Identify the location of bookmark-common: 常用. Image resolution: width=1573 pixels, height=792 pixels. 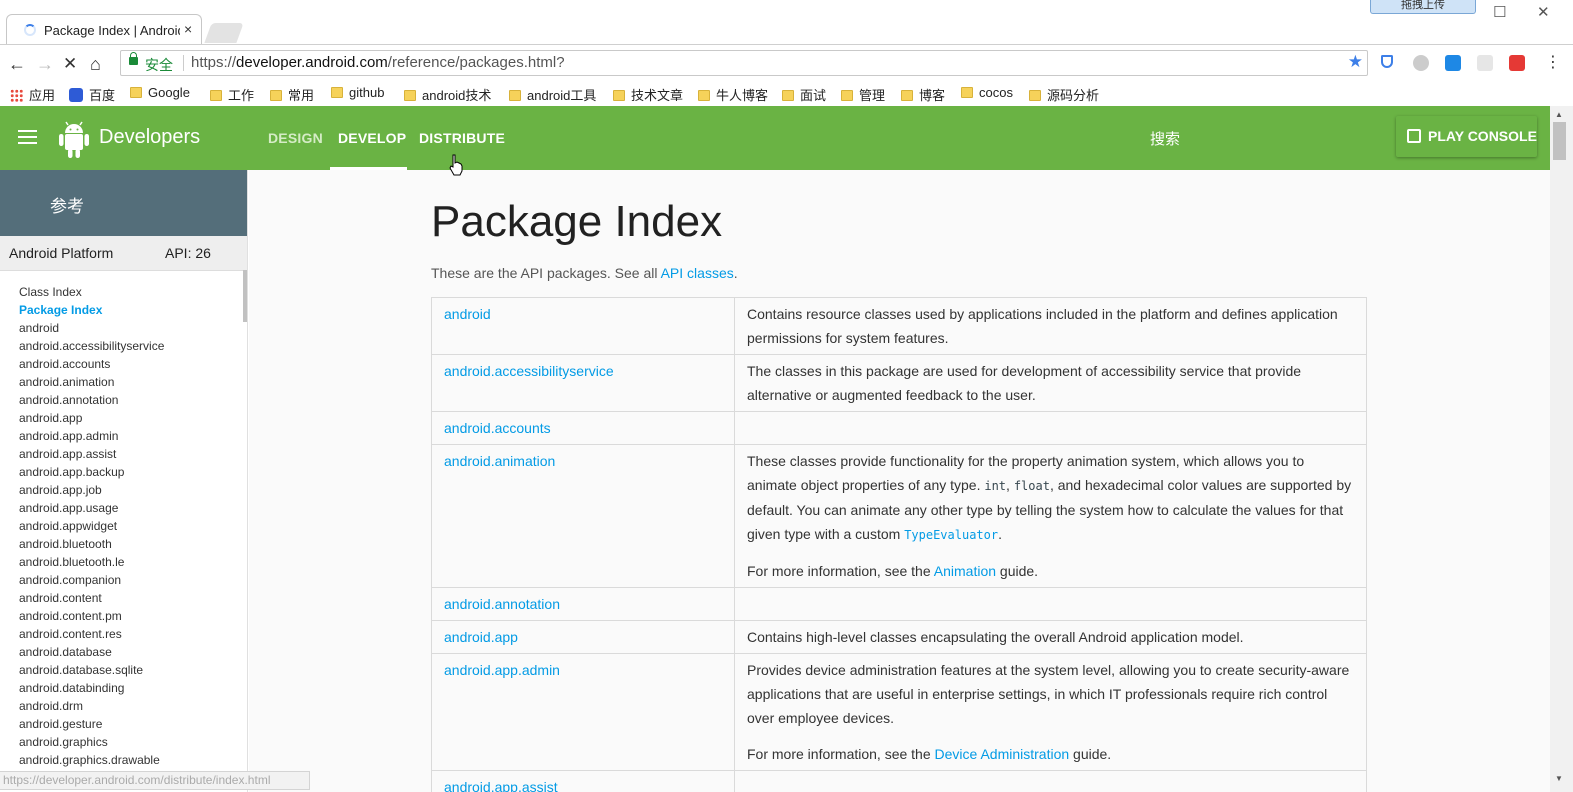
(292, 94).